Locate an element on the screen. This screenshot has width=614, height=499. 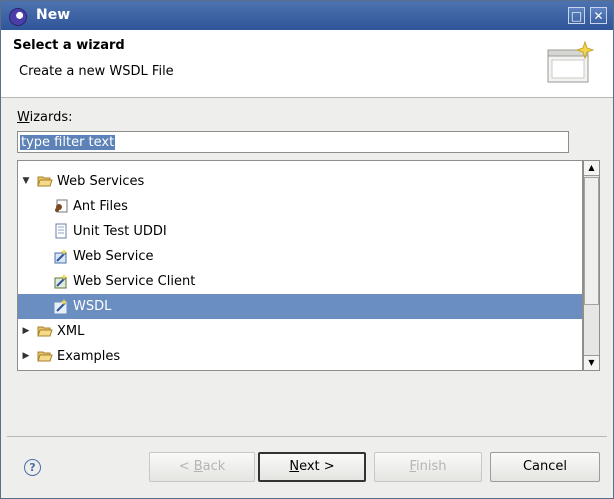
scroll-up-icon: ▲ is located at coordinates (591, 168).